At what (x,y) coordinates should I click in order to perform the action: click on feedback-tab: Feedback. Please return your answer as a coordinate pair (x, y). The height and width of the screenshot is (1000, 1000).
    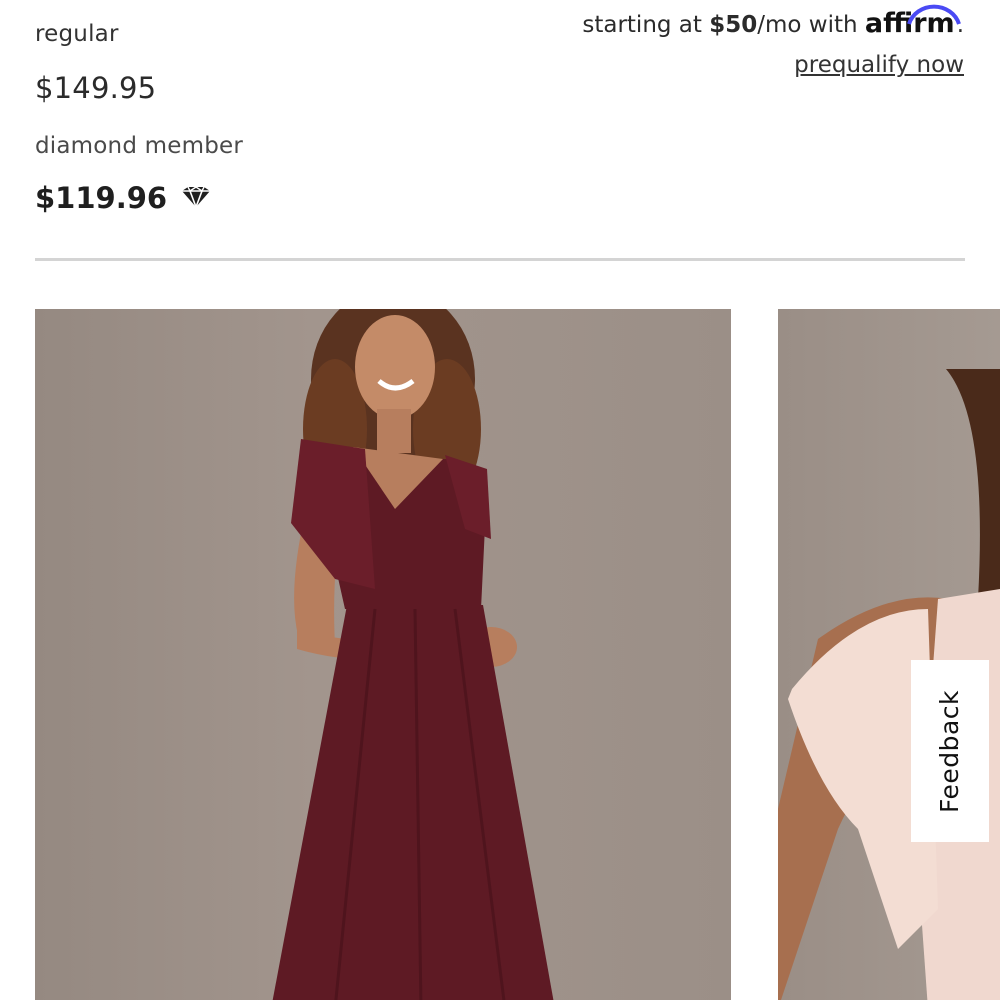
    Looking at the image, I should click on (950, 751).